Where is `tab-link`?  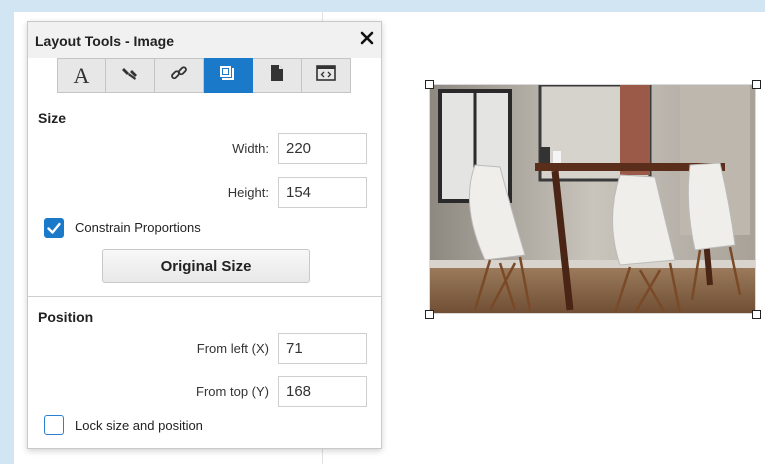 tab-link is located at coordinates (179, 75).